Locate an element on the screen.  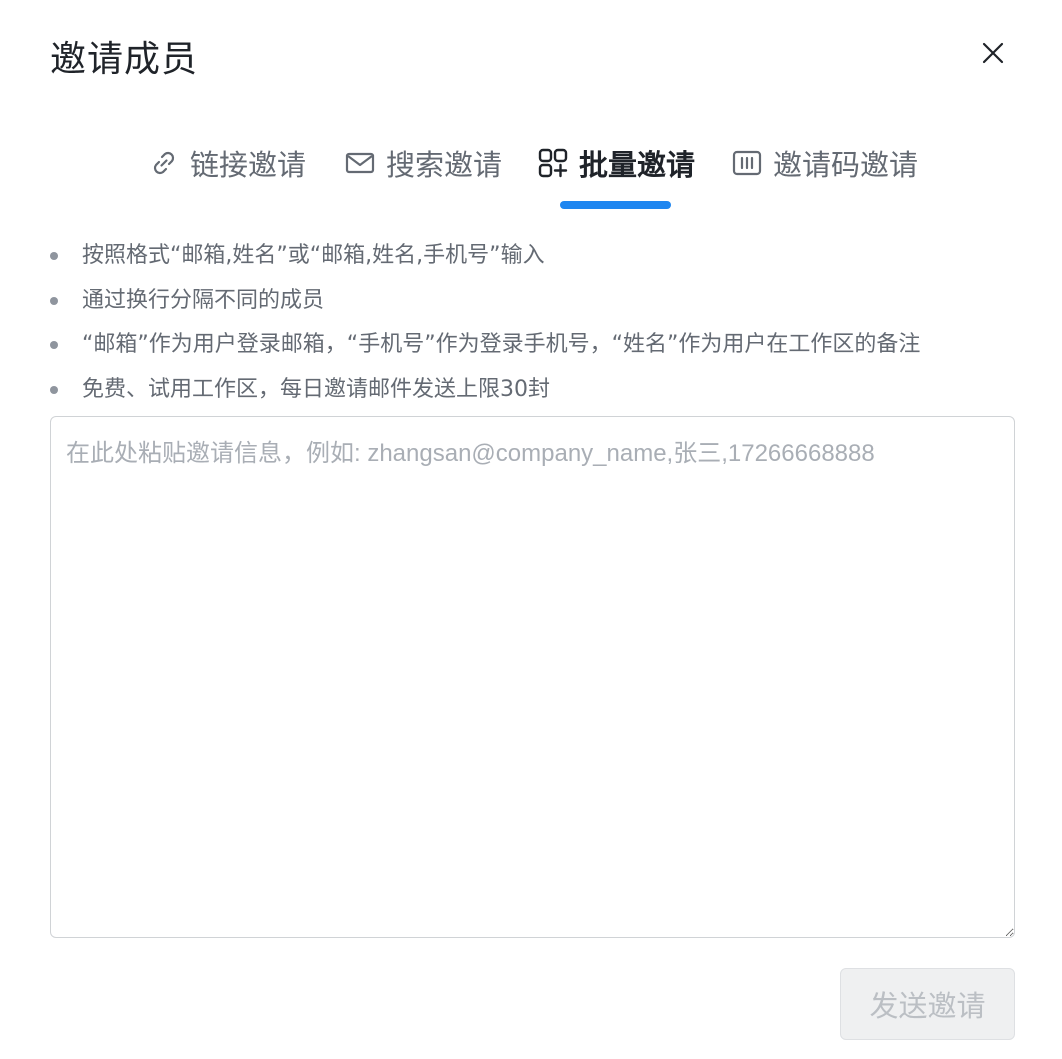
mail-icon is located at coordinates (360, 163).